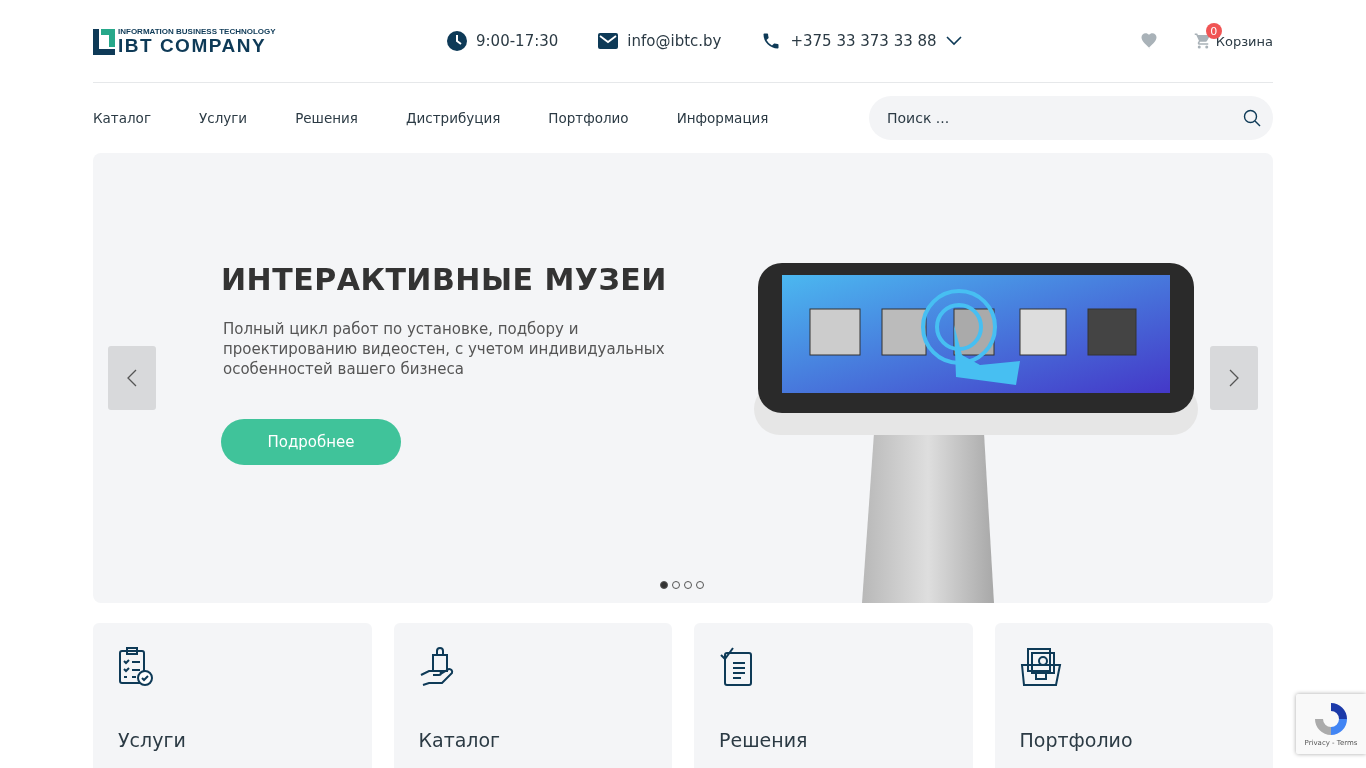 The image size is (1366, 768). What do you see at coordinates (444, 348) in the screenshot?
I see `hero-description: Полный цикл работ по установке, подбору и проектированию видеостен, с учетом индивидуальных особенностей вашего бизнеса` at bounding box center [444, 348].